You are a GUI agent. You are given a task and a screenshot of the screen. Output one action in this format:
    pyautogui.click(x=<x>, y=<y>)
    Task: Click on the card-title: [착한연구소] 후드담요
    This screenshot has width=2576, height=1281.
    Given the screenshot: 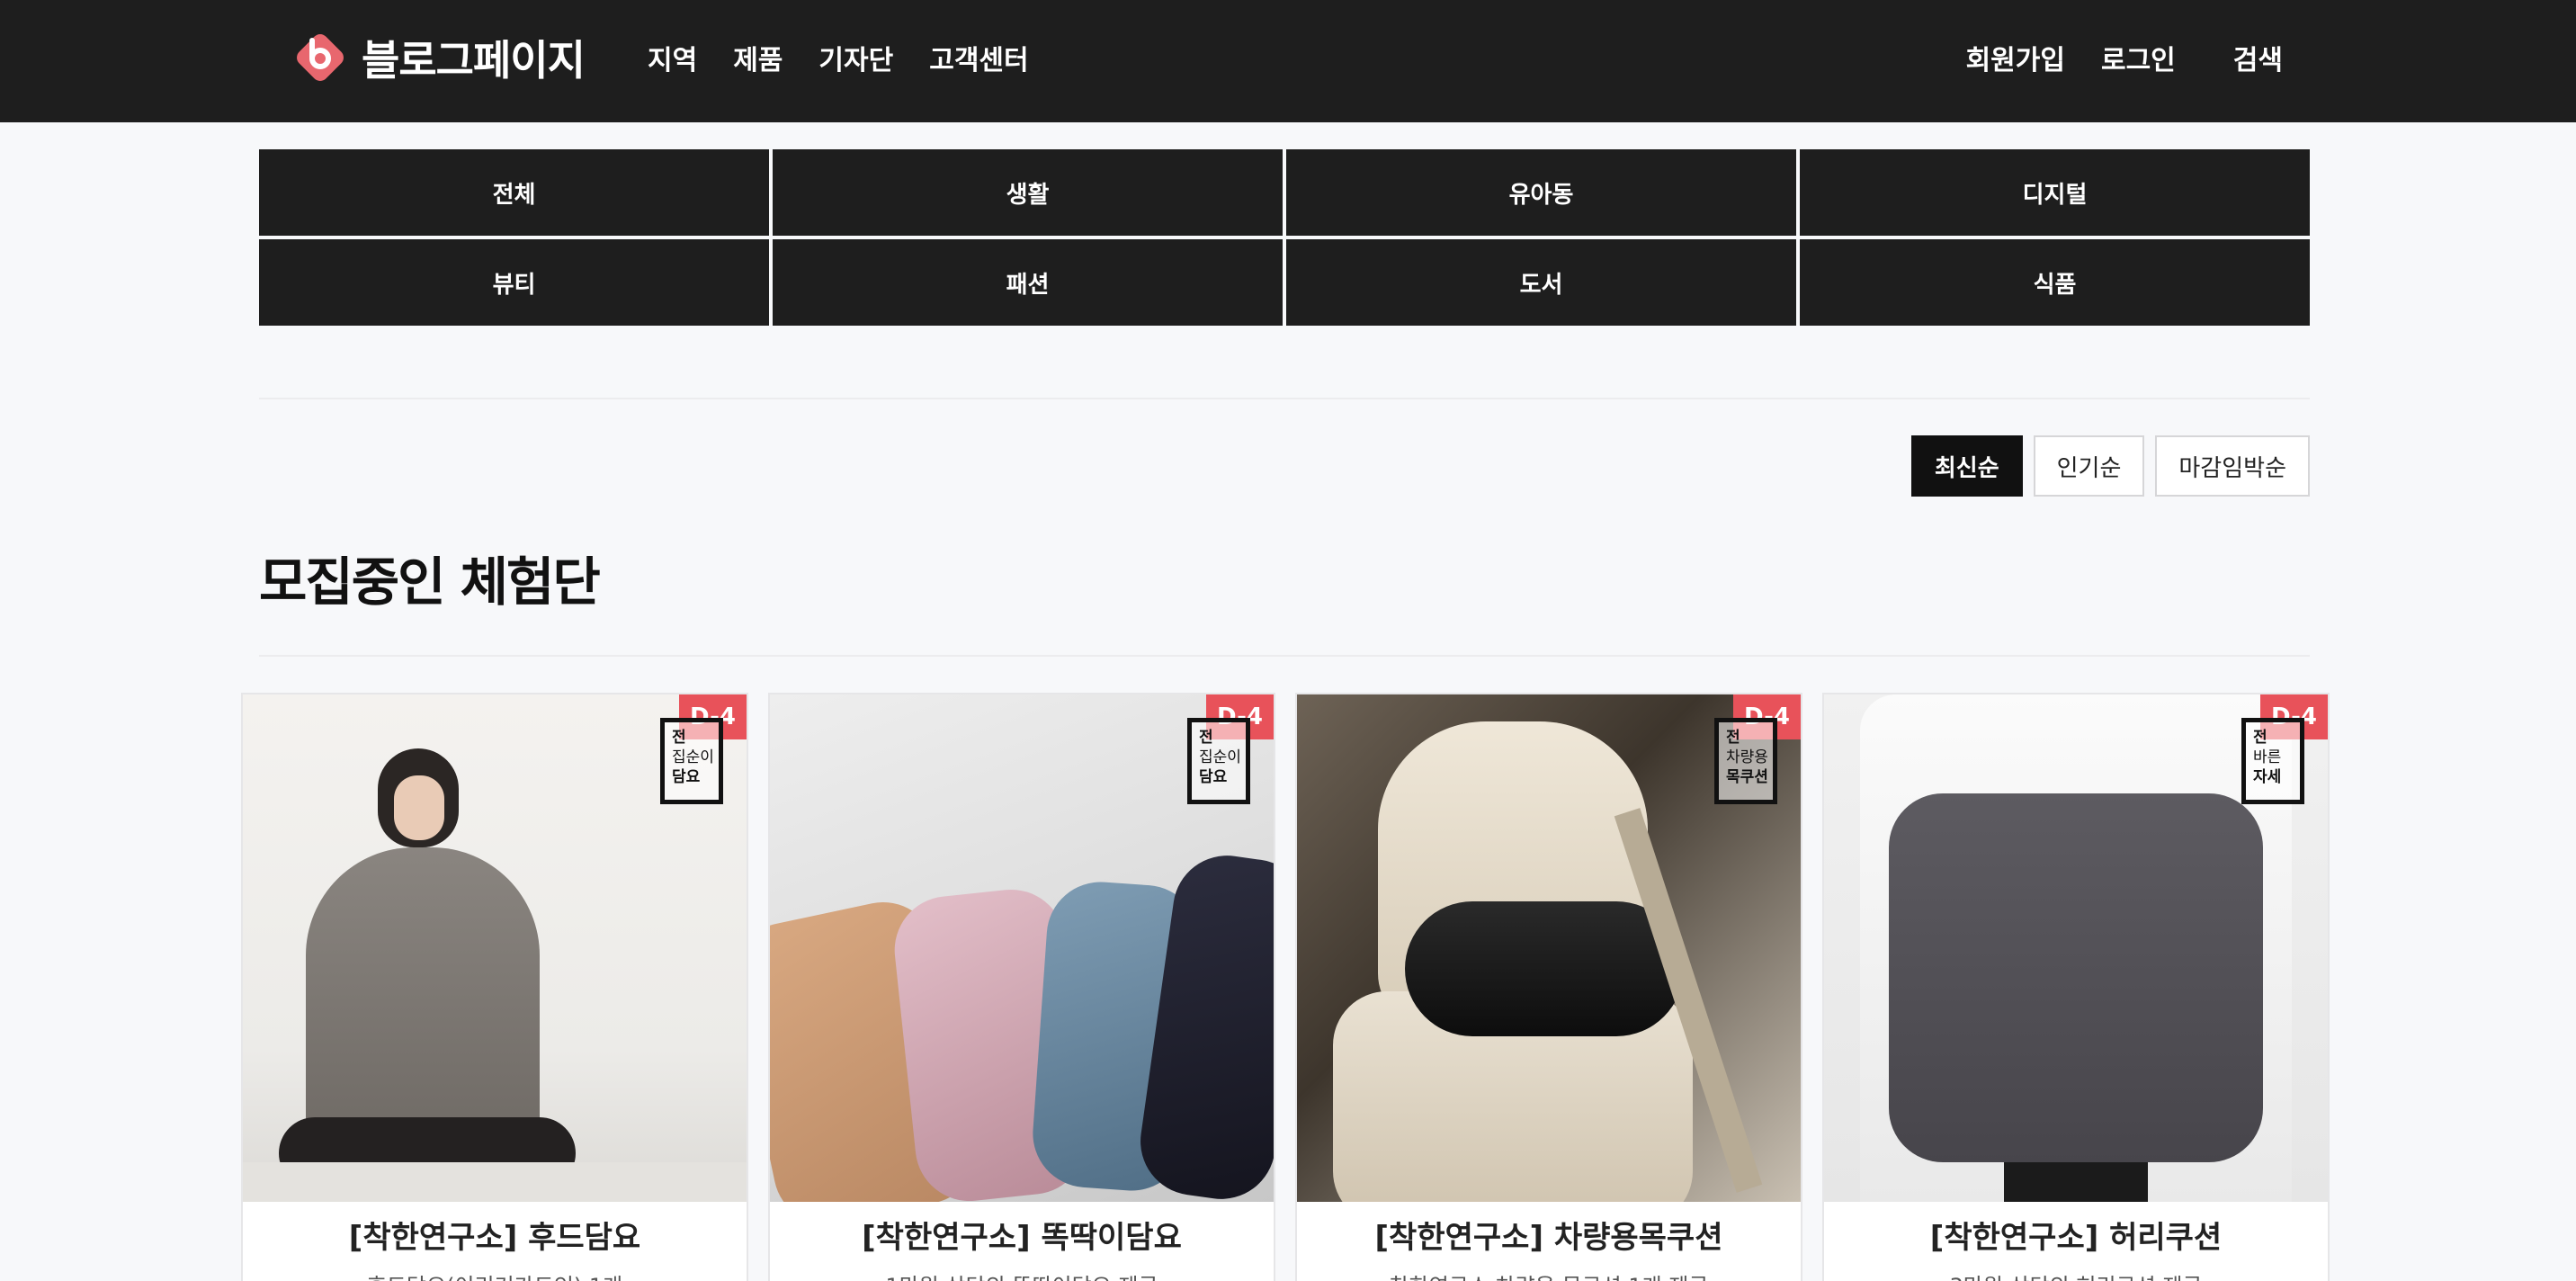 What is the action you would take?
    pyautogui.click(x=495, y=1238)
    